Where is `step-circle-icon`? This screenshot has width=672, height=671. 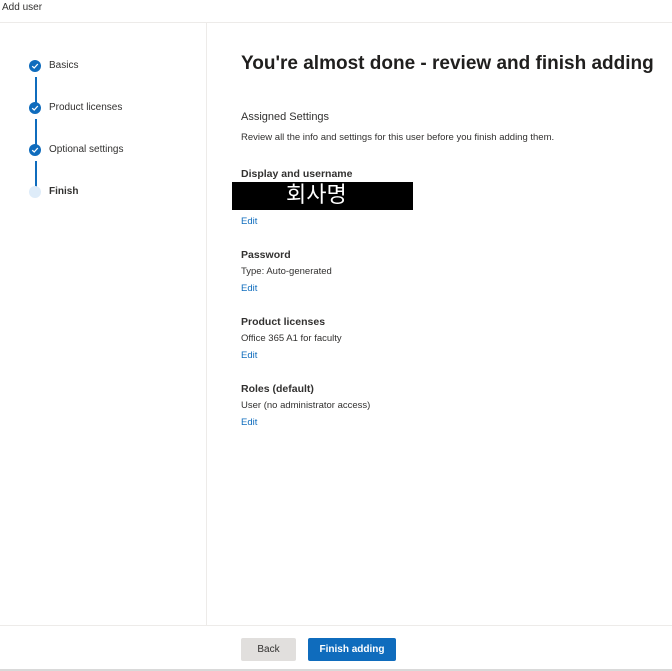 step-circle-icon is located at coordinates (35, 192).